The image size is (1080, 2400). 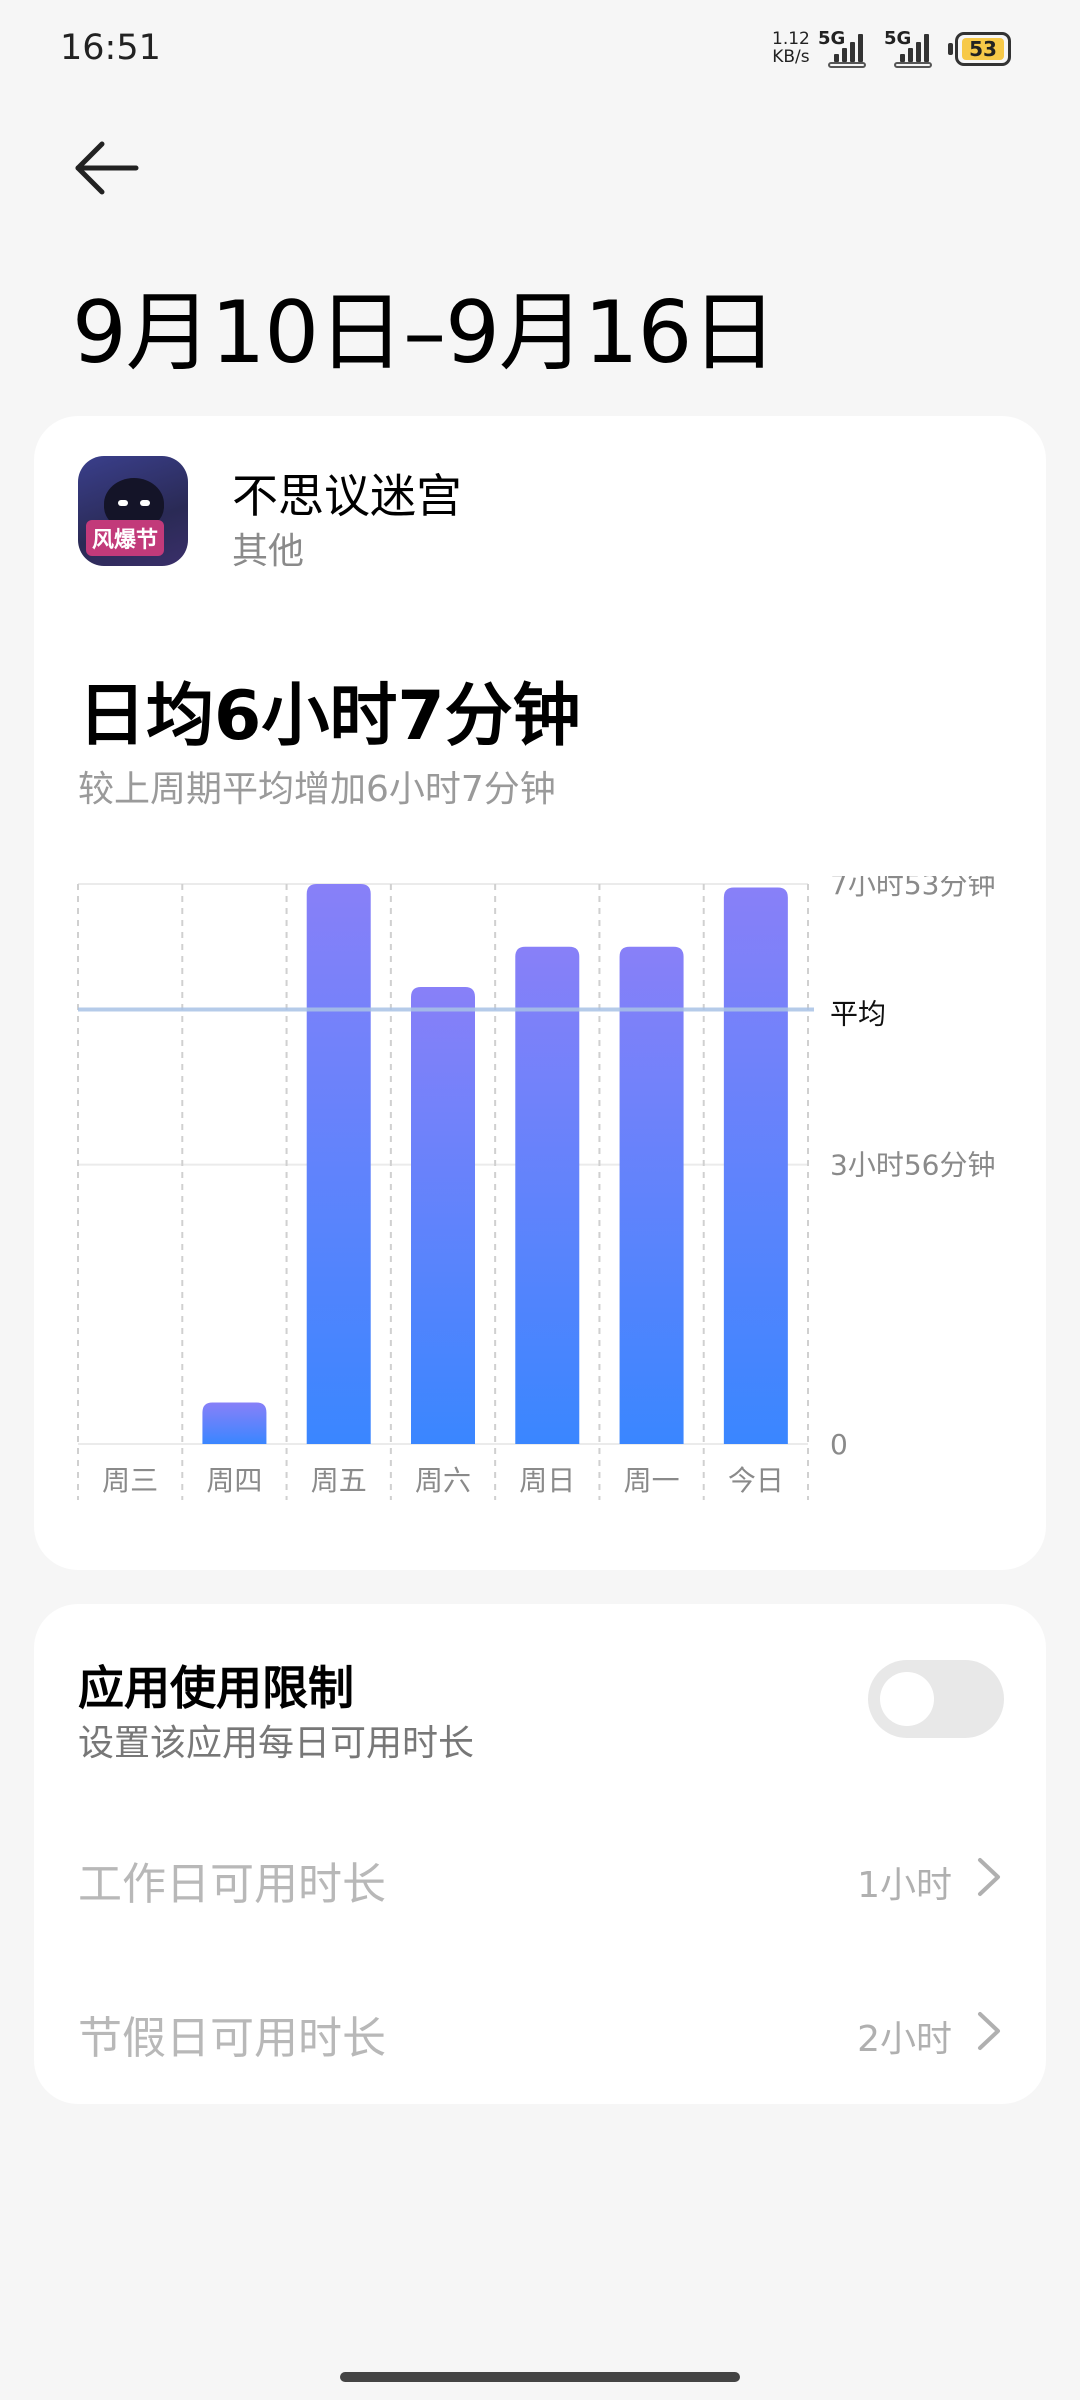 I want to click on limit-subtitle: 设置该应用每日可用时长, so click(x=276, y=1743).